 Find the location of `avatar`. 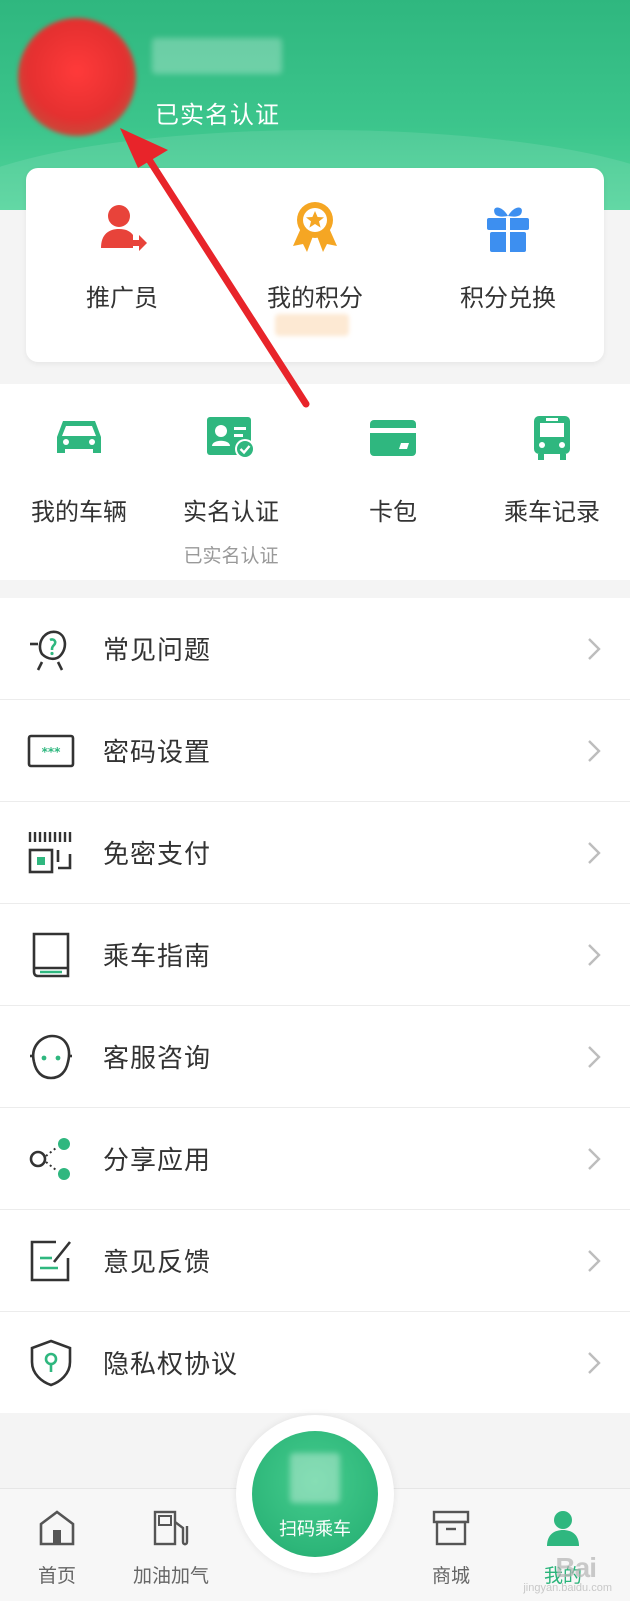

avatar is located at coordinates (77, 77).